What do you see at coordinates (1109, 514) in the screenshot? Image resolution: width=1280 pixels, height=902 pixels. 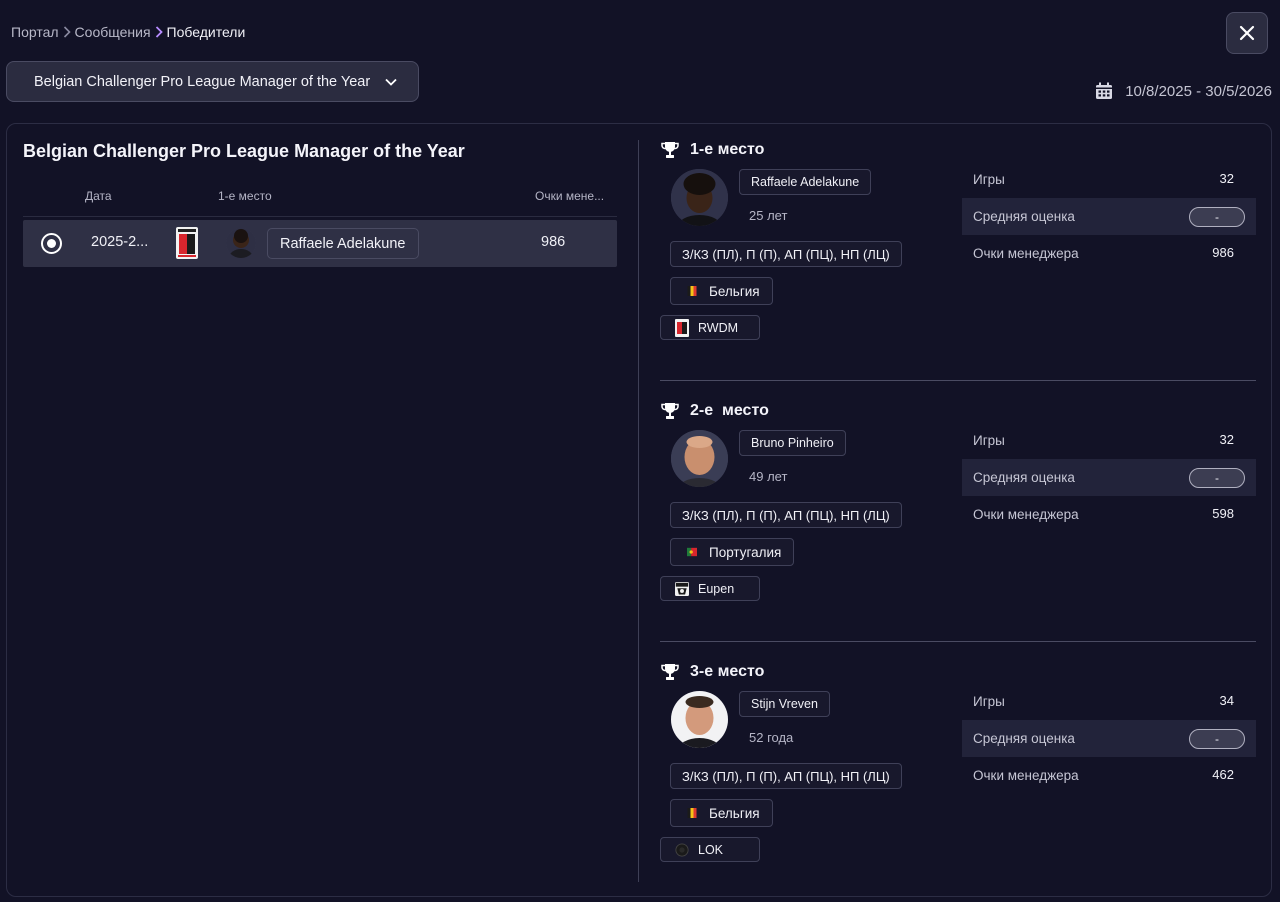 I see `stat-row-points: Очки менеджера 598` at bounding box center [1109, 514].